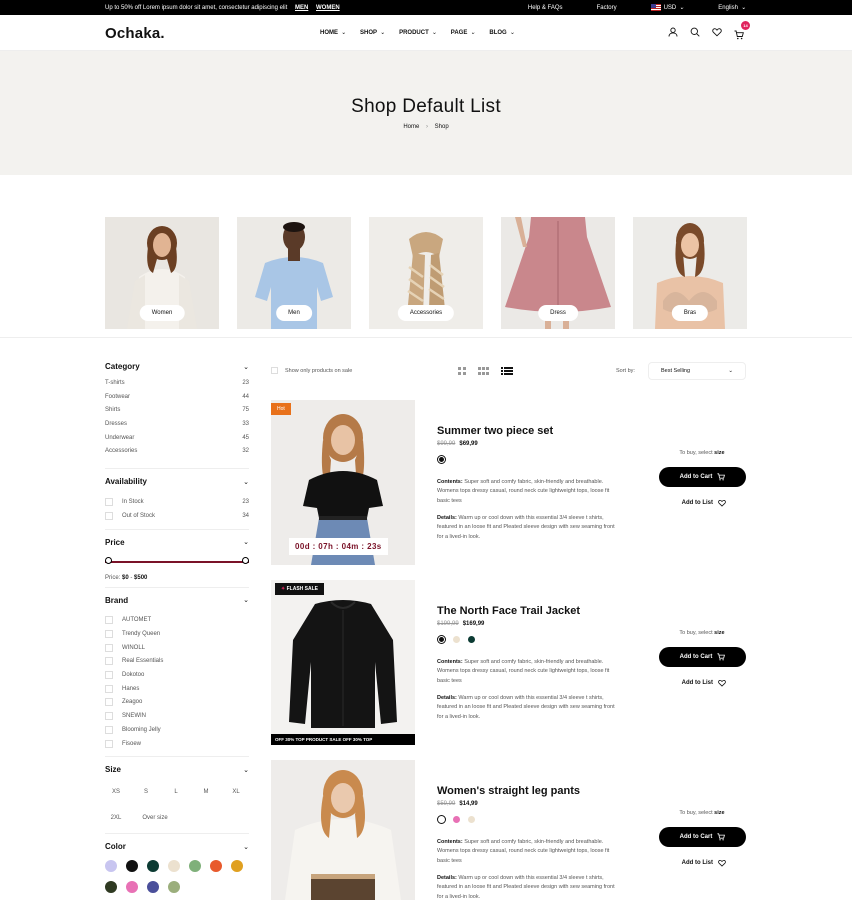  What do you see at coordinates (328, 8) in the screenshot?
I see `promo-link-women: WOMEN` at bounding box center [328, 8].